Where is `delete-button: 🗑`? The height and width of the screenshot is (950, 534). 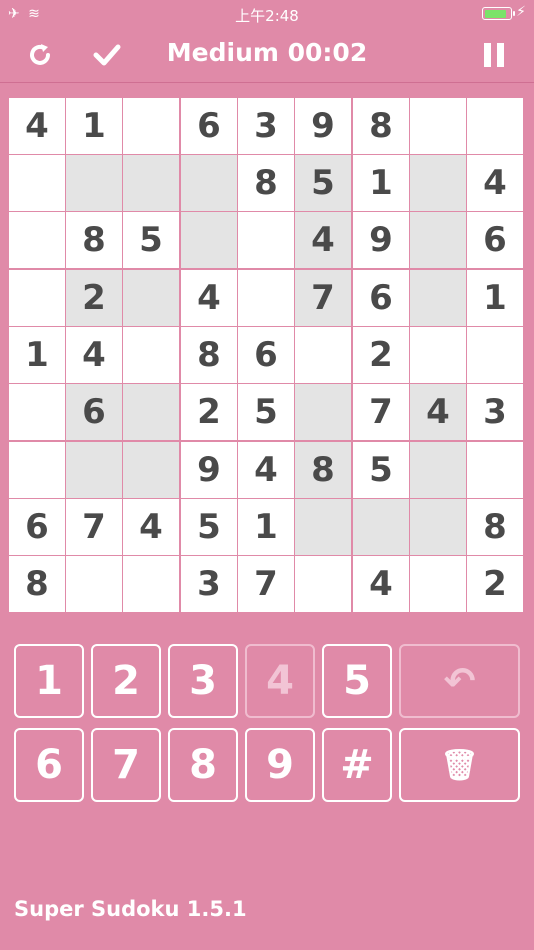 delete-button: 🗑 is located at coordinates (459, 765).